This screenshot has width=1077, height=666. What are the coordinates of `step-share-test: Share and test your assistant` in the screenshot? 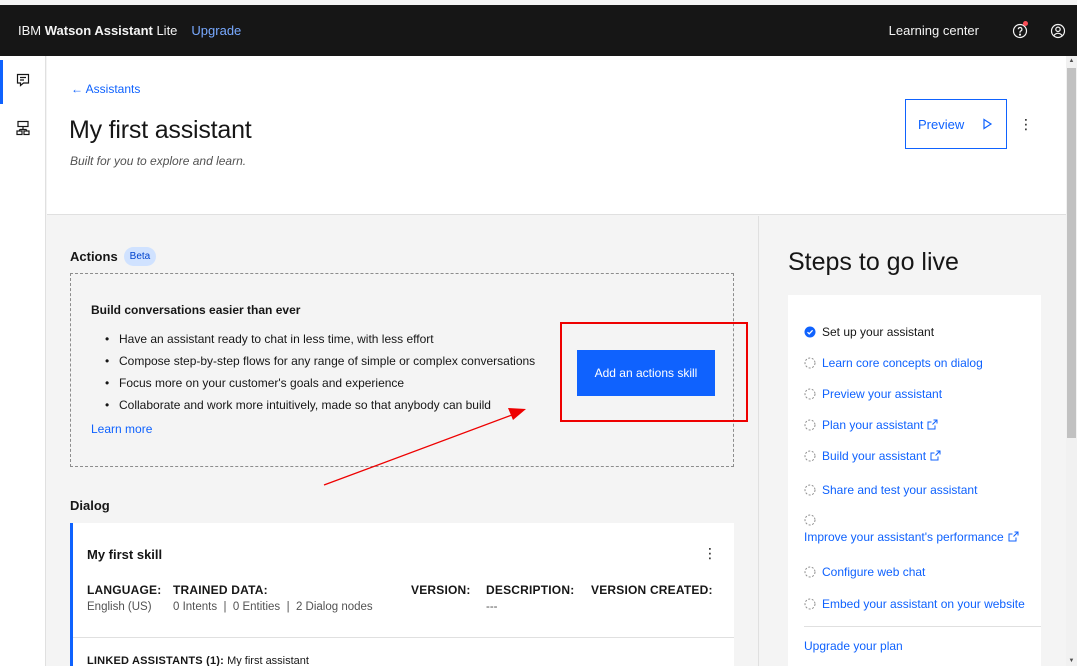 It's located at (890, 490).